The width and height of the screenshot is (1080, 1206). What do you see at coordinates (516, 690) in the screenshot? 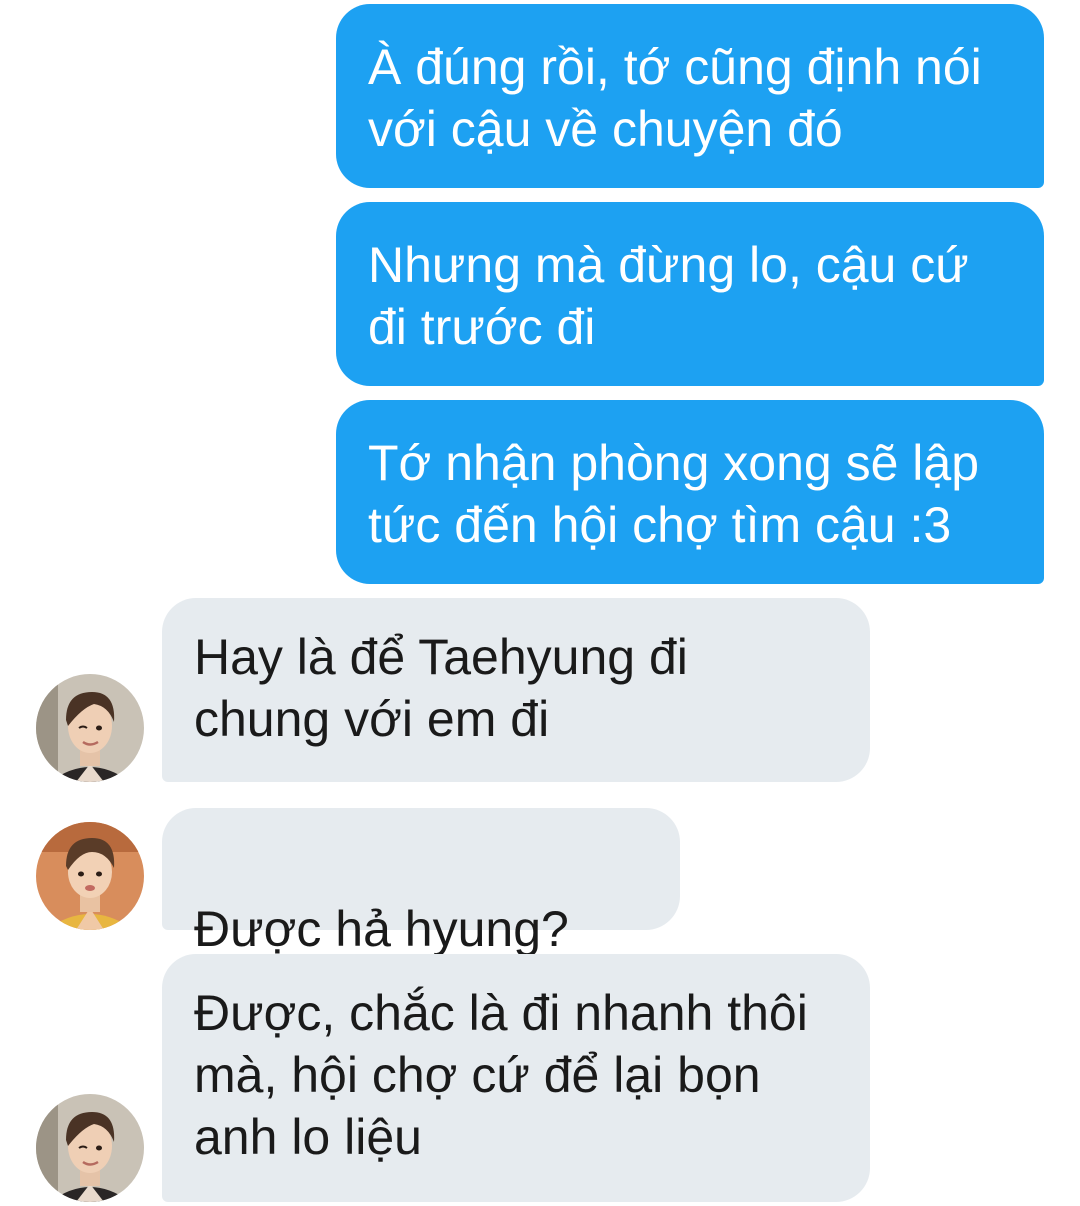
I see `incoming-message-bubble: Hay là để Taehyung đi chung với em đi` at bounding box center [516, 690].